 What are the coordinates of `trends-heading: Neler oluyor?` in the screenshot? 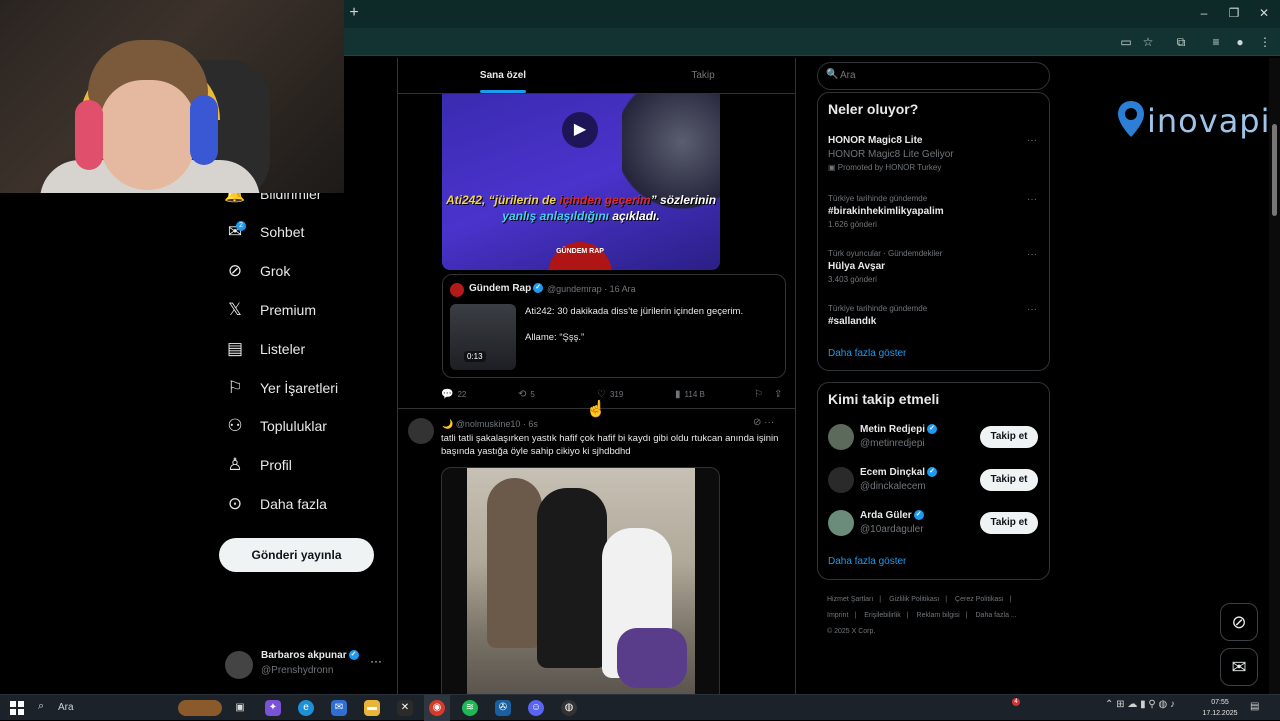 It's located at (873, 109).